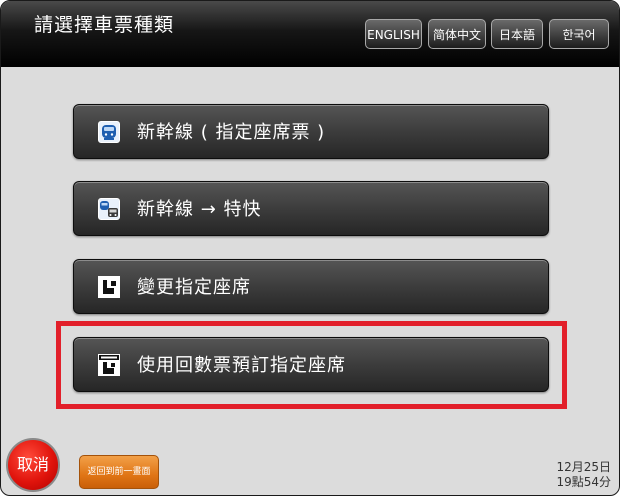  What do you see at coordinates (579, 34) in the screenshot?
I see `language-korean-button: 한국어` at bounding box center [579, 34].